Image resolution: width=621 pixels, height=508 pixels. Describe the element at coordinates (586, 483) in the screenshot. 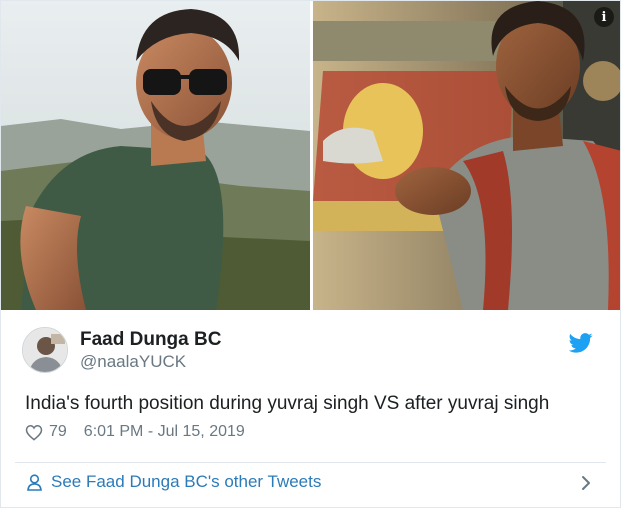

I see `chevron-right-icon` at that location.